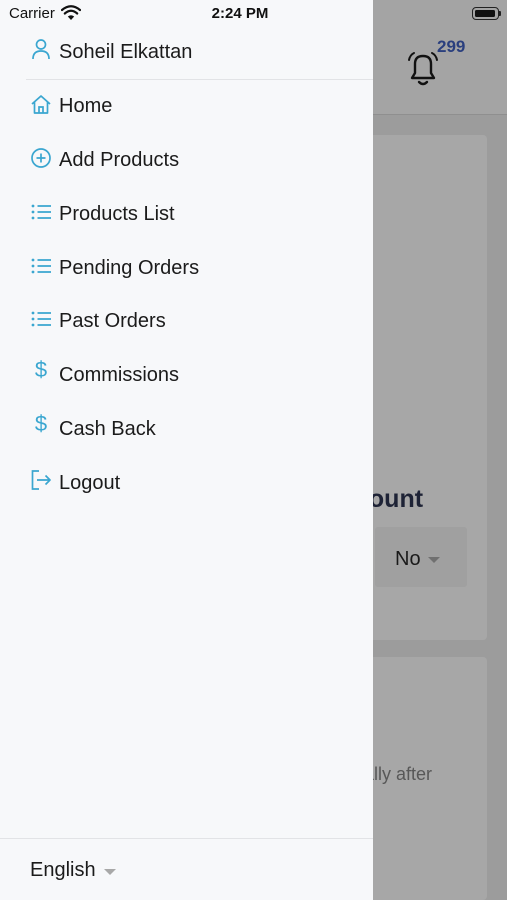 This screenshot has width=507, height=900. I want to click on menu-item-products-list: Products List, so click(191, 214).